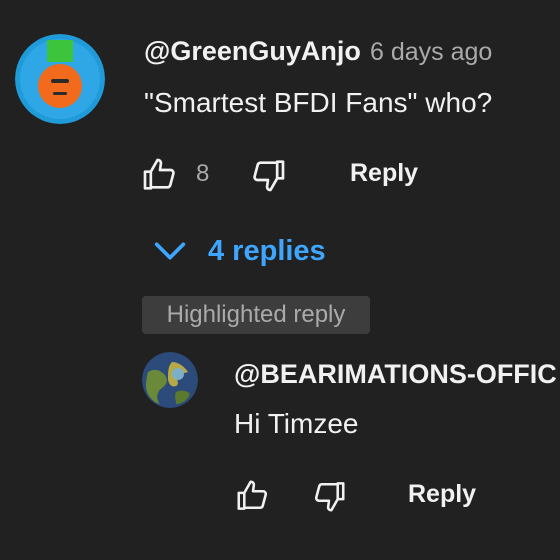 The width and height of the screenshot is (560, 560). I want to click on replies-toggle-button: 4 replies, so click(238, 251).